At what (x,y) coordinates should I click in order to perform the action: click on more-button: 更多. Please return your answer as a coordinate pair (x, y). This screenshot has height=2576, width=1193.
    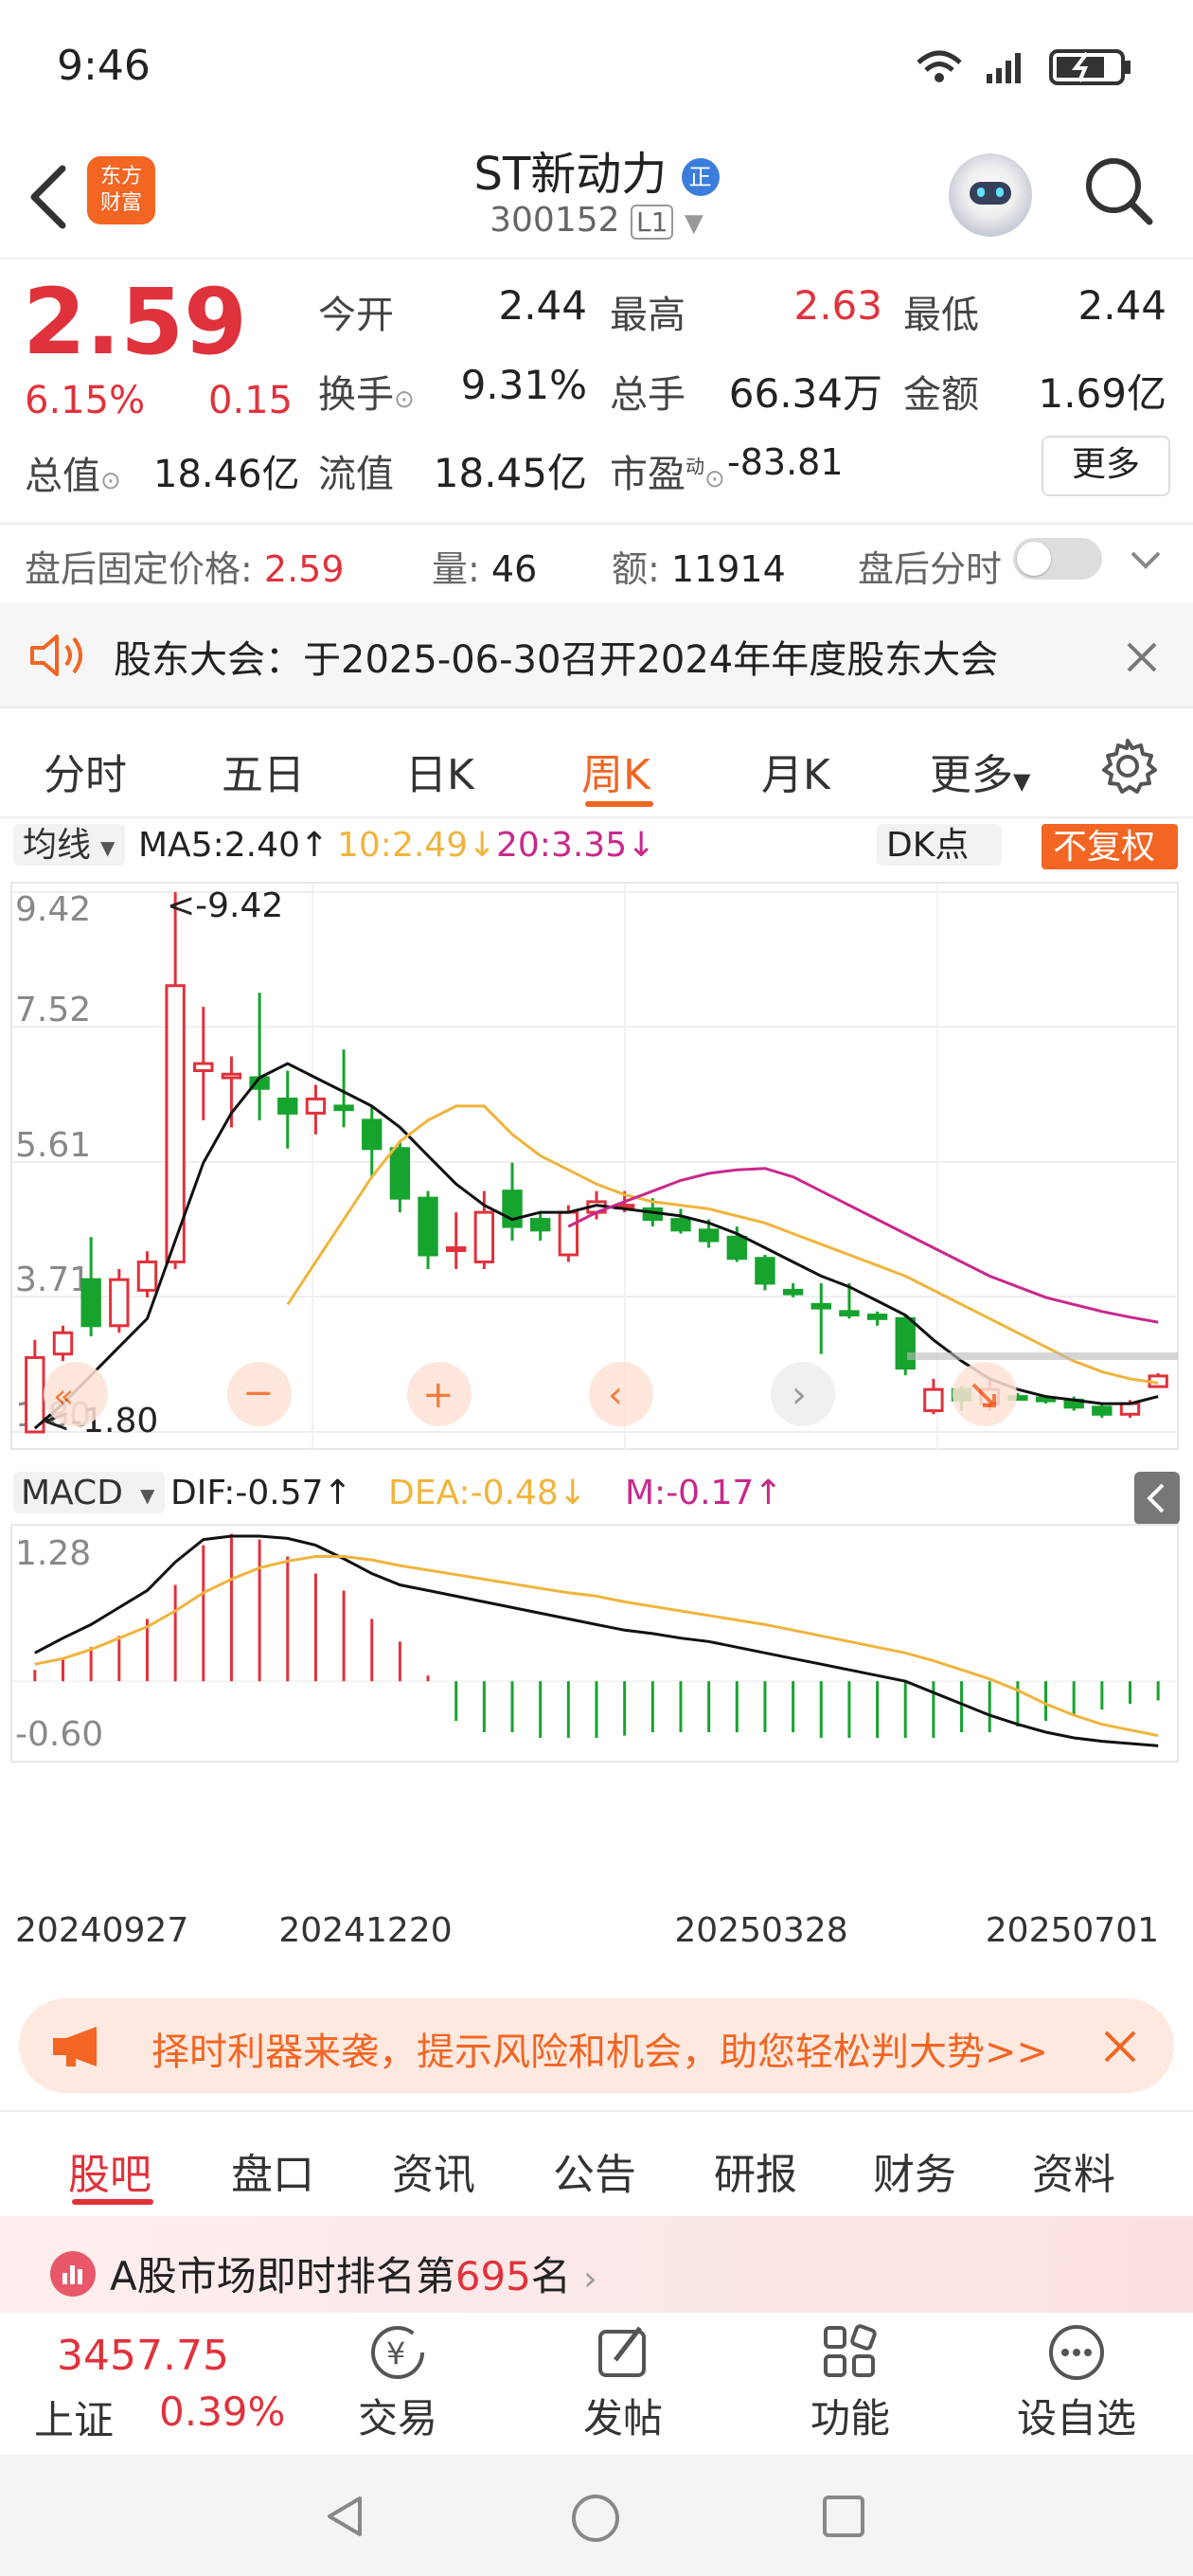
    Looking at the image, I should click on (1106, 466).